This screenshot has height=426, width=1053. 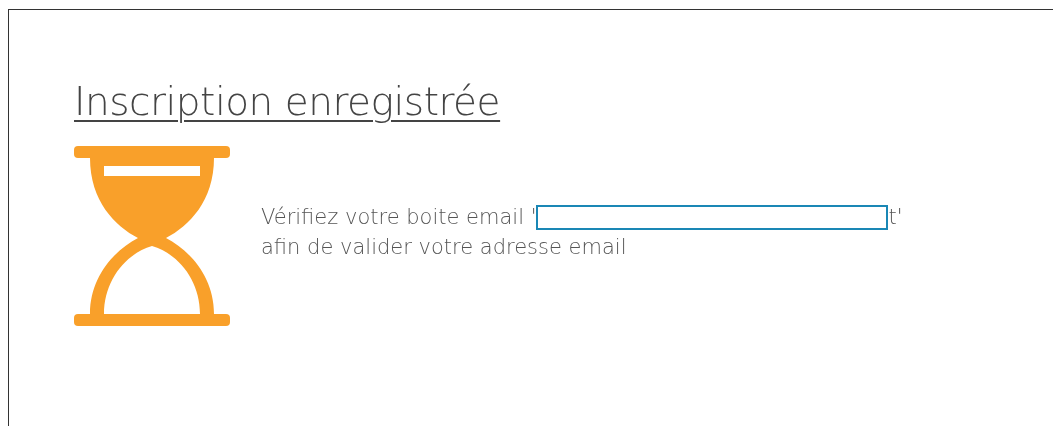 What do you see at coordinates (152, 236) in the screenshot?
I see `hourglass-icon` at bounding box center [152, 236].